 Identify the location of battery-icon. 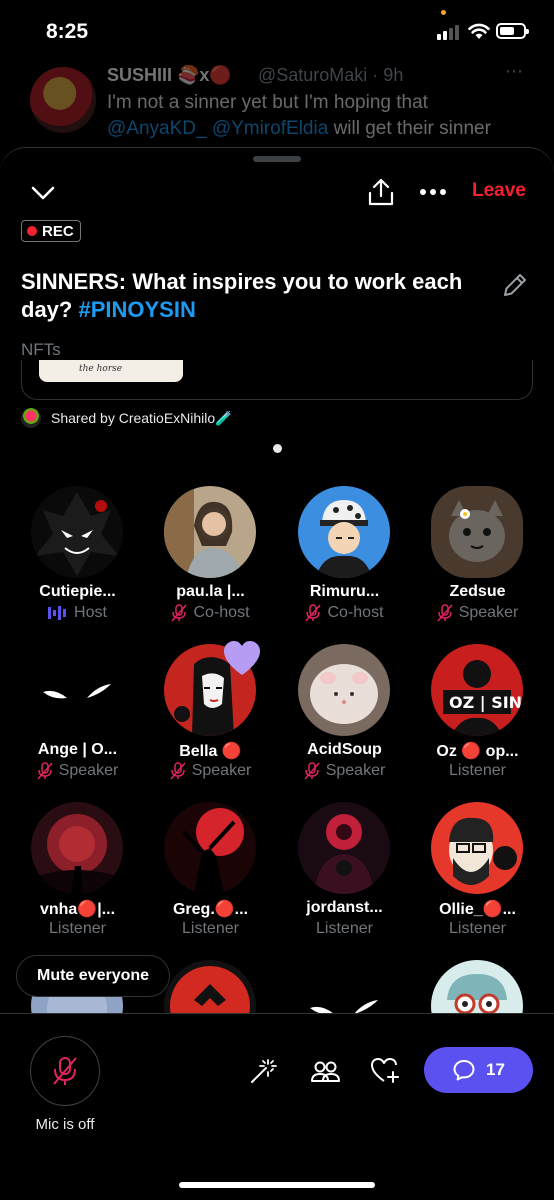
(512, 31).